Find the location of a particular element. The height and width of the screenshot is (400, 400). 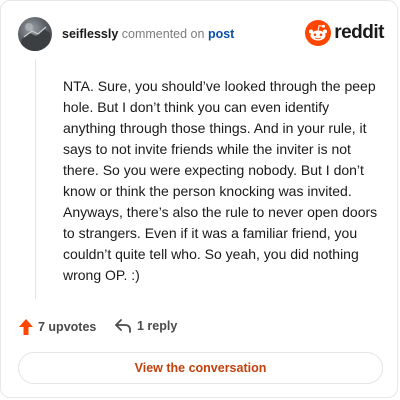

action-text: commented on is located at coordinates (163, 34).